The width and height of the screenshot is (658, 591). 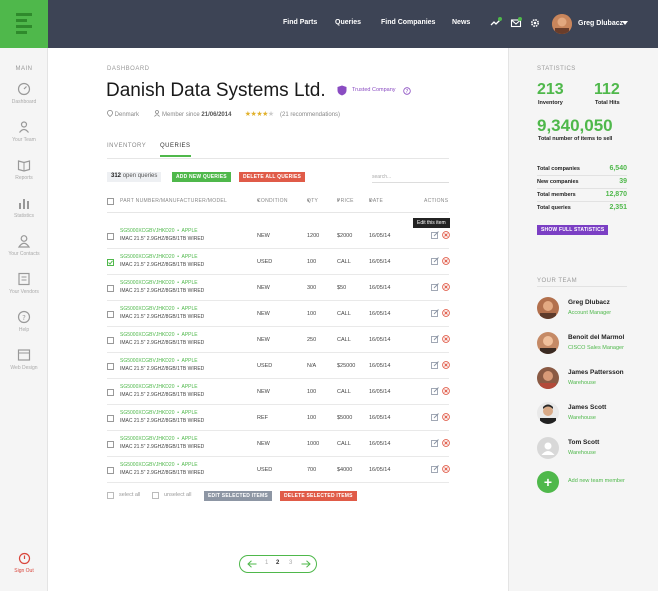 I want to click on nav-find-companies: Find Companies, so click(x=408, y=22).